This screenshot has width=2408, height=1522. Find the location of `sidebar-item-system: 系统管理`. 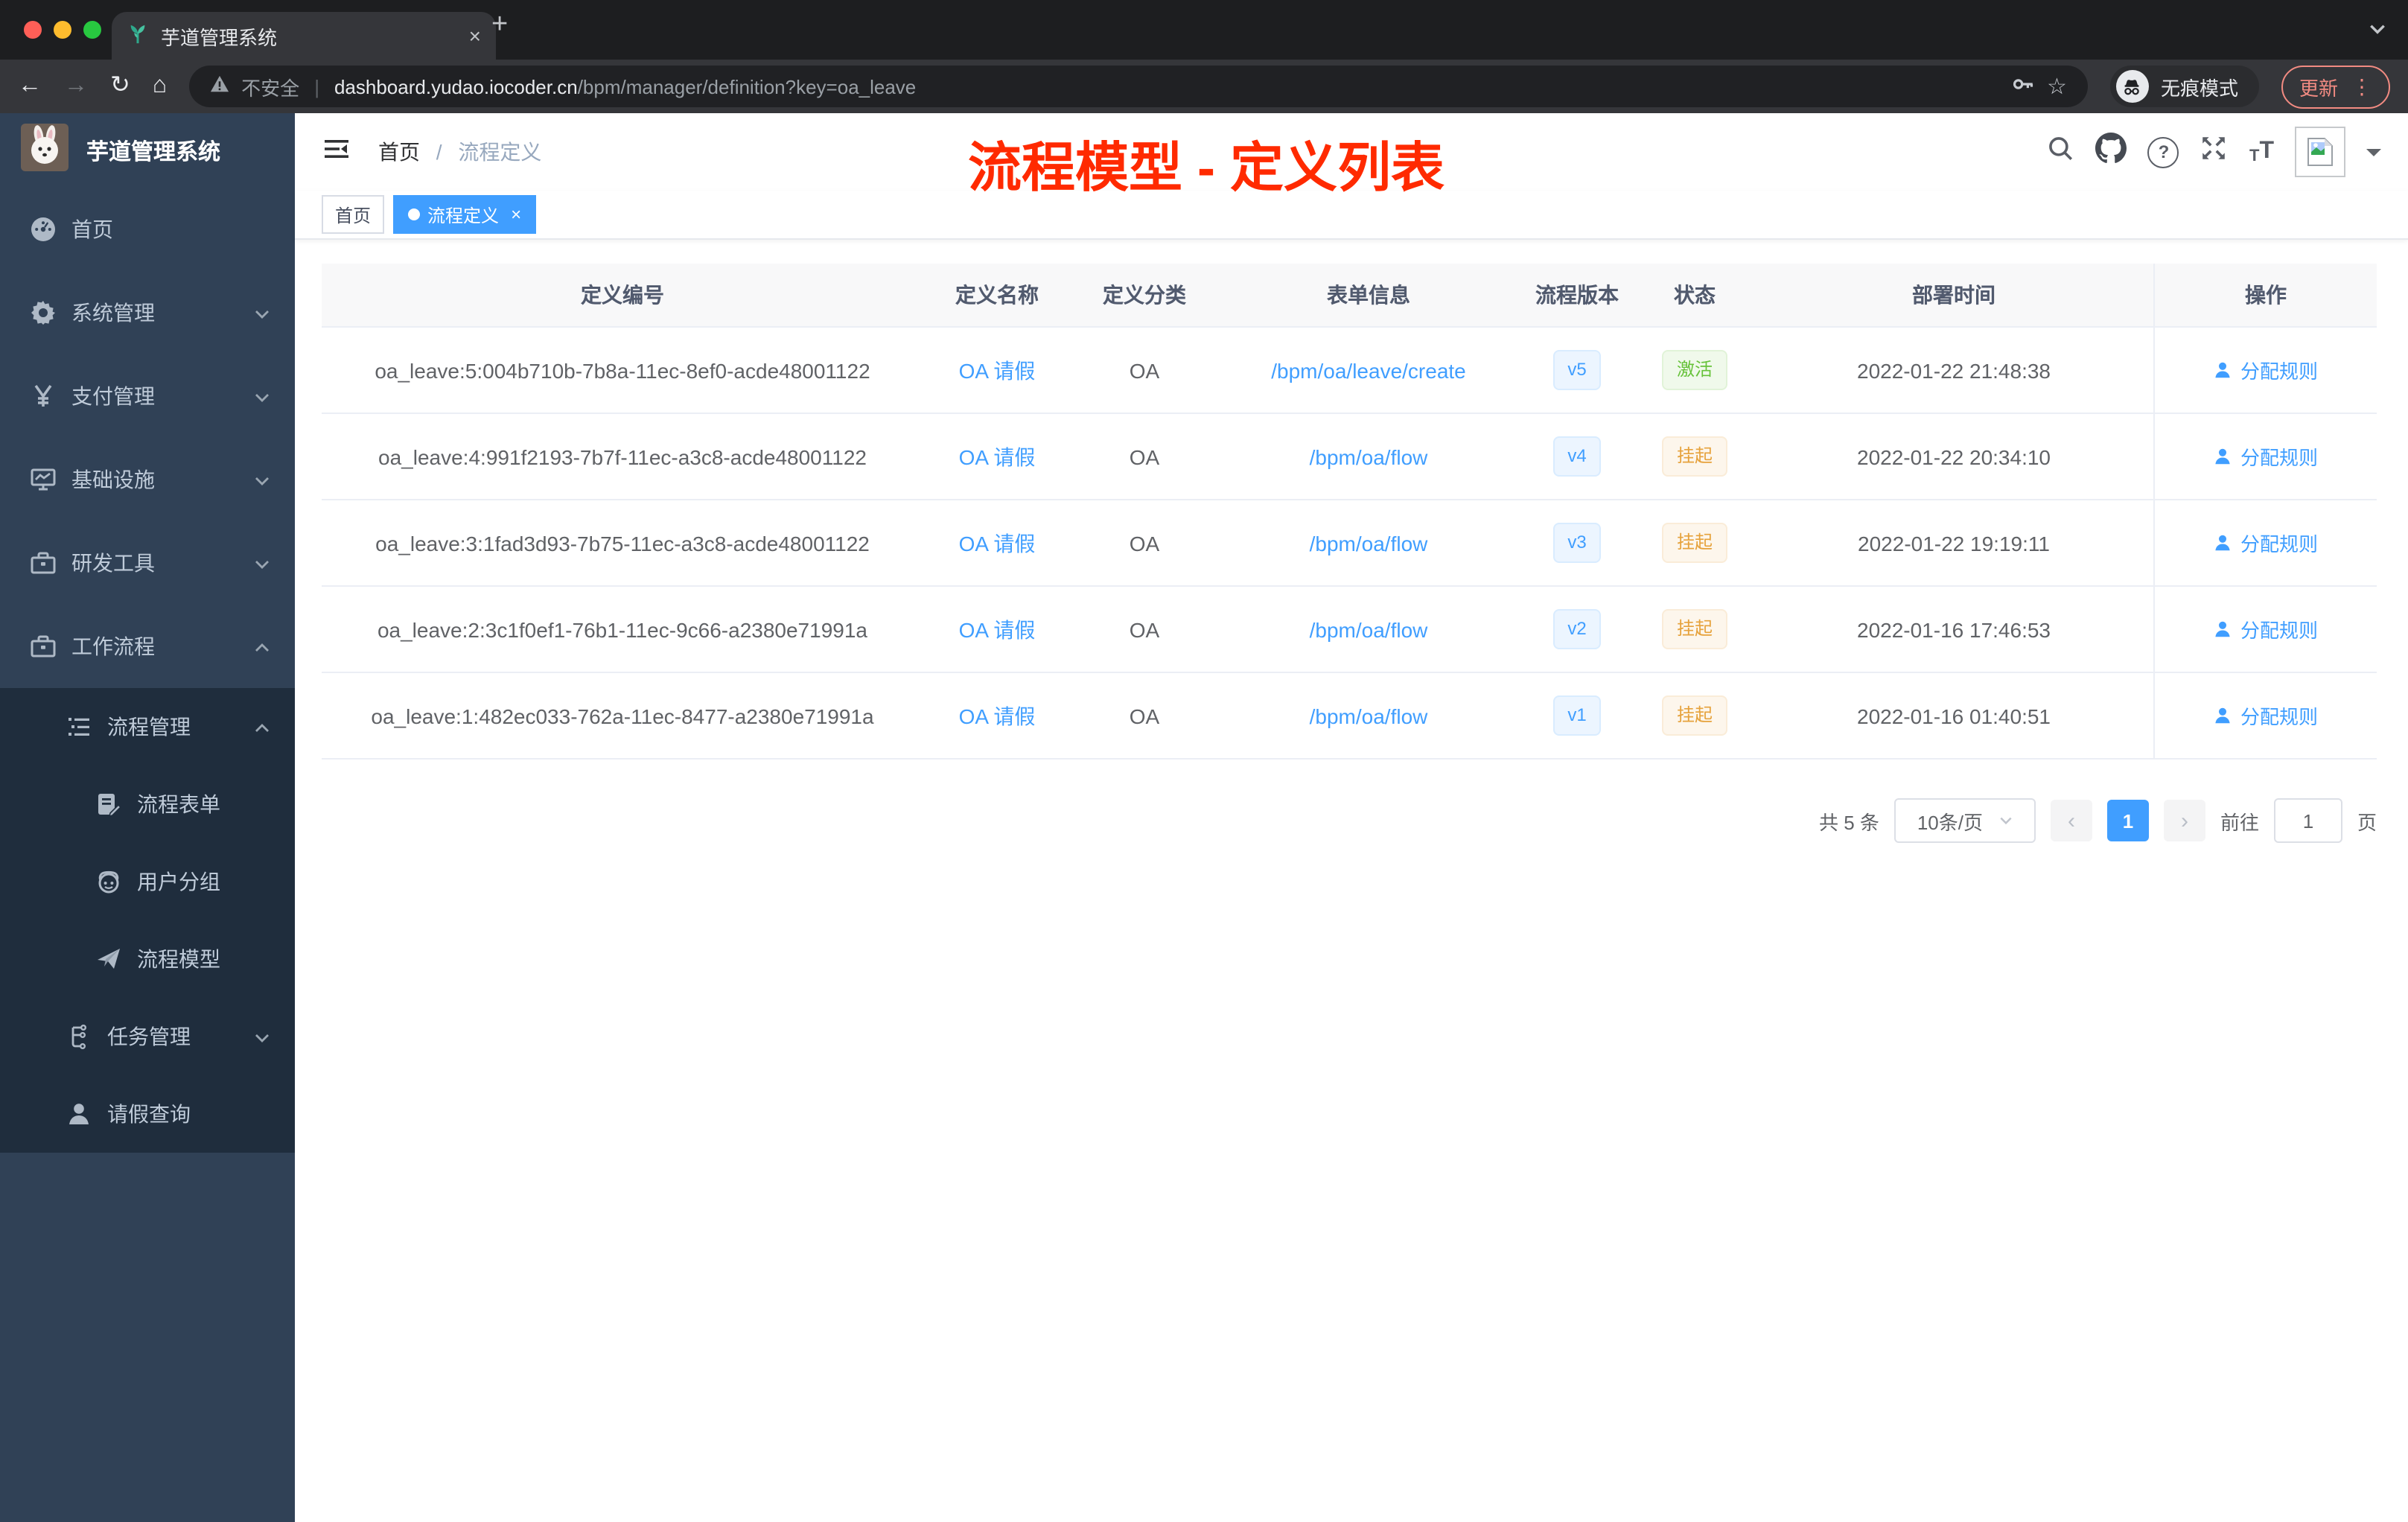

sidebar-item-system: 系统管理 is located at coordinates (147, 312).